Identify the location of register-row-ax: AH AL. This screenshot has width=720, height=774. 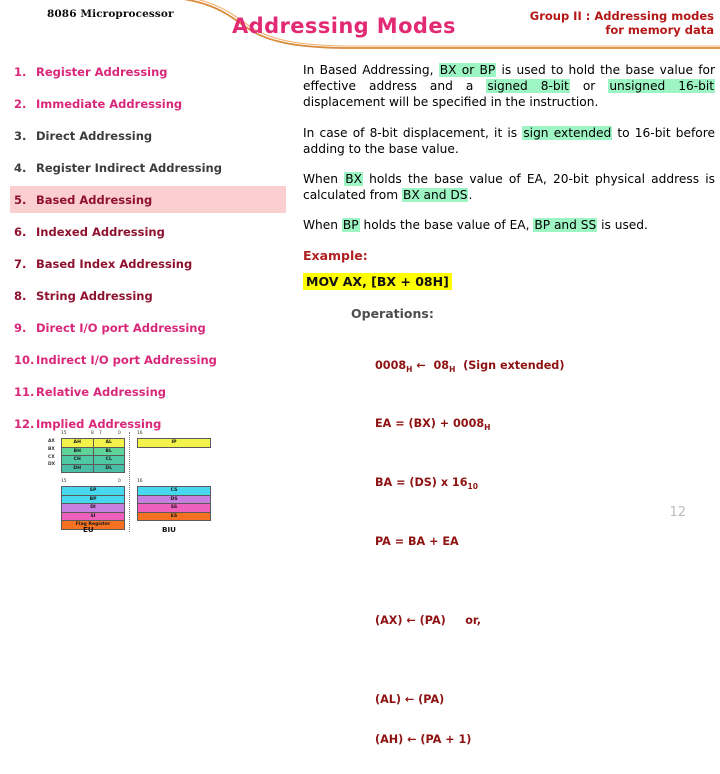
(93, 443).